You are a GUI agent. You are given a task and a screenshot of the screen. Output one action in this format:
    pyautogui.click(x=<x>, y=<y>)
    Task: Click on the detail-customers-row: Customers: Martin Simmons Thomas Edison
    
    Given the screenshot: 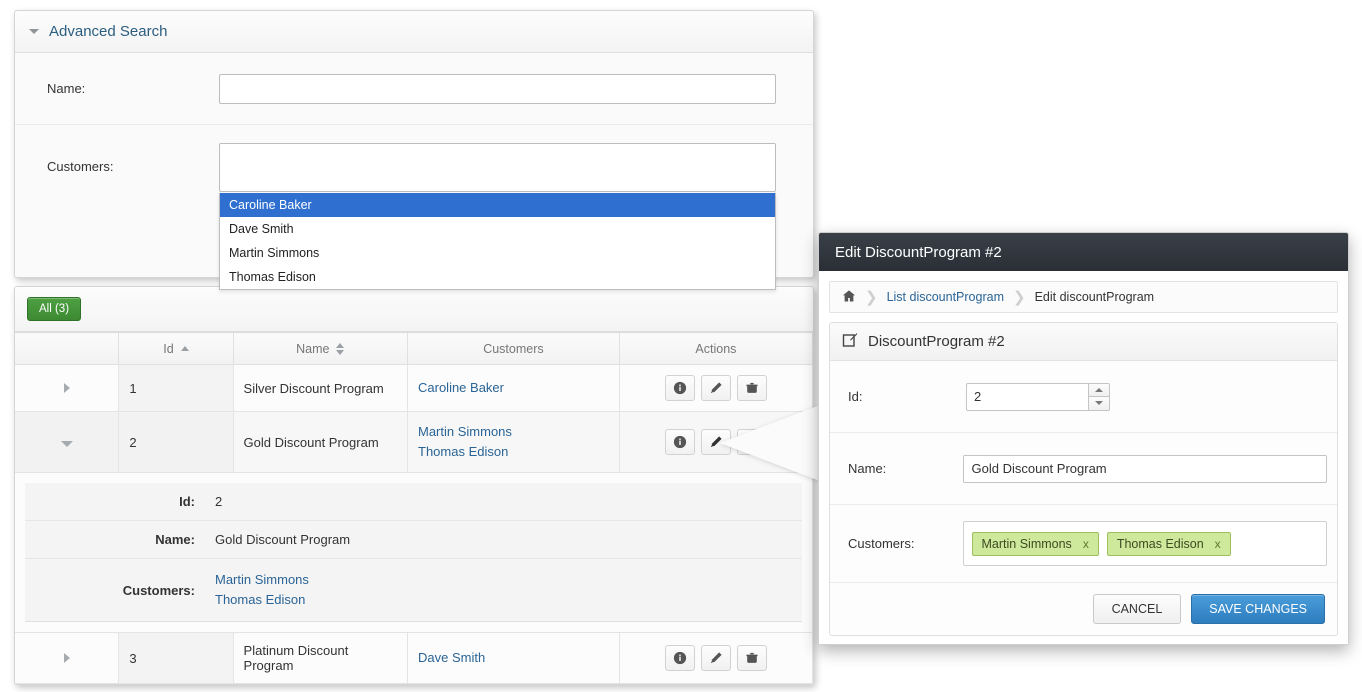 What is the action you would take?
    pyautogui.click(x=413, y=590)
    